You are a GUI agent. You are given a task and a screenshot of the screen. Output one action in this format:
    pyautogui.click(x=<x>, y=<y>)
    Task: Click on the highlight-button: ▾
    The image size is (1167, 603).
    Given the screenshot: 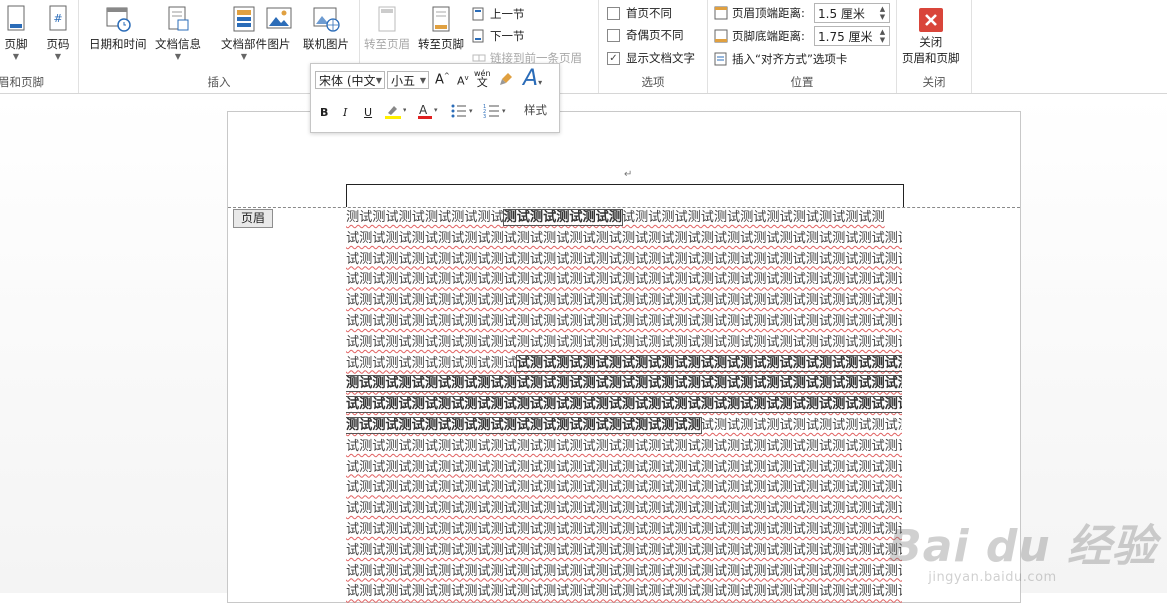 What is the action you would take?
    pyautogui.click(x=395, y=112)
    